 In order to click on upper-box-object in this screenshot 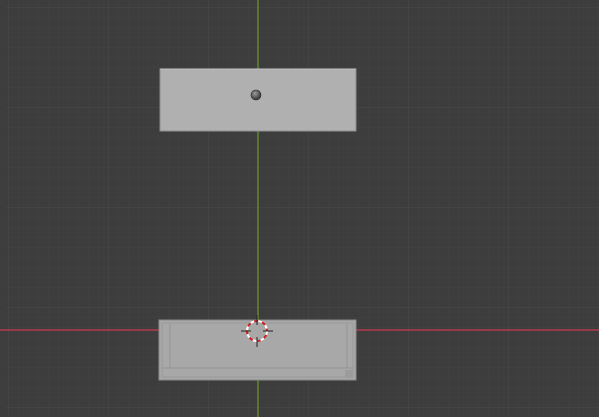, I will do `click(258, 100)`.